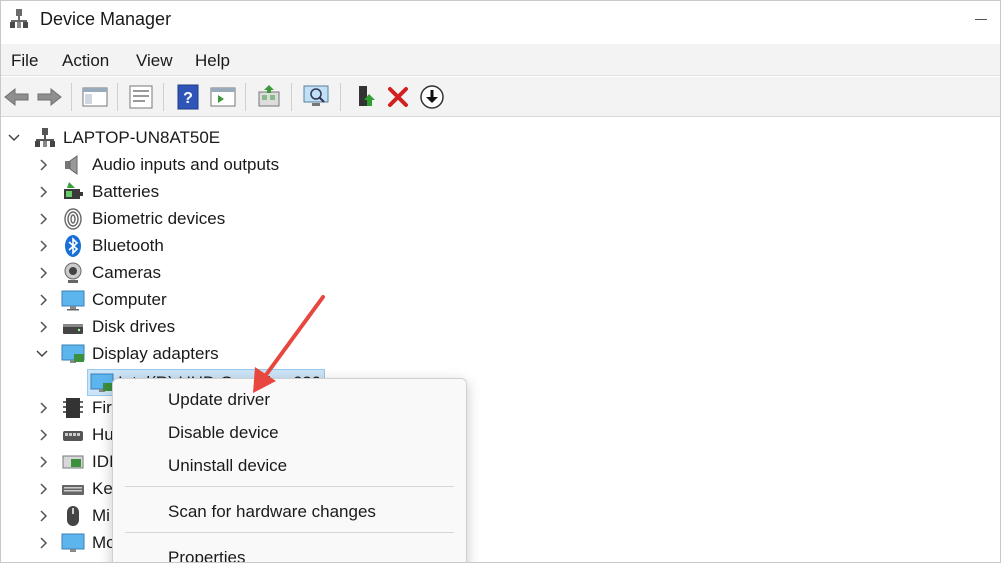 The height and width of the screenshot is (563, 1001). I want to click on minimize-button, so click(981, 19).